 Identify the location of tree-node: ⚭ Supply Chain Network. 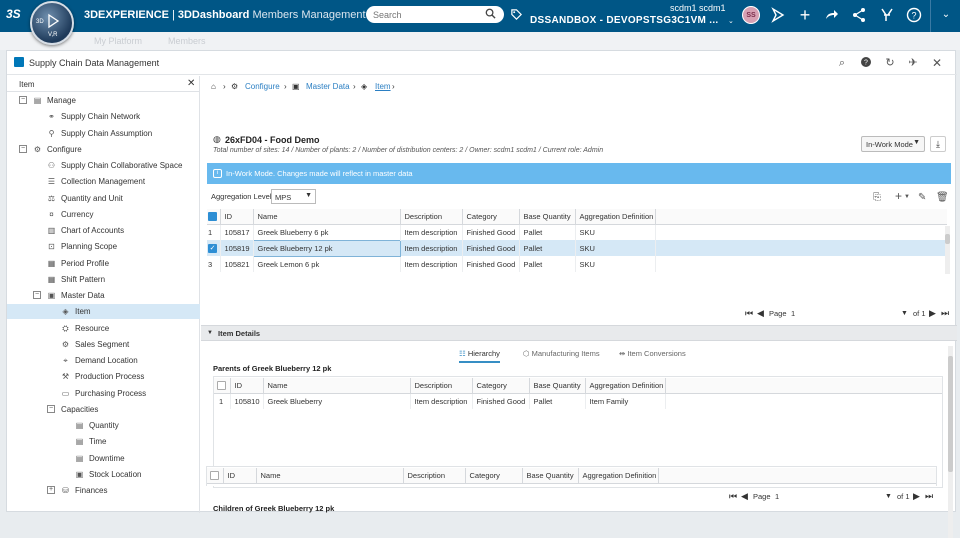
(103, 116).